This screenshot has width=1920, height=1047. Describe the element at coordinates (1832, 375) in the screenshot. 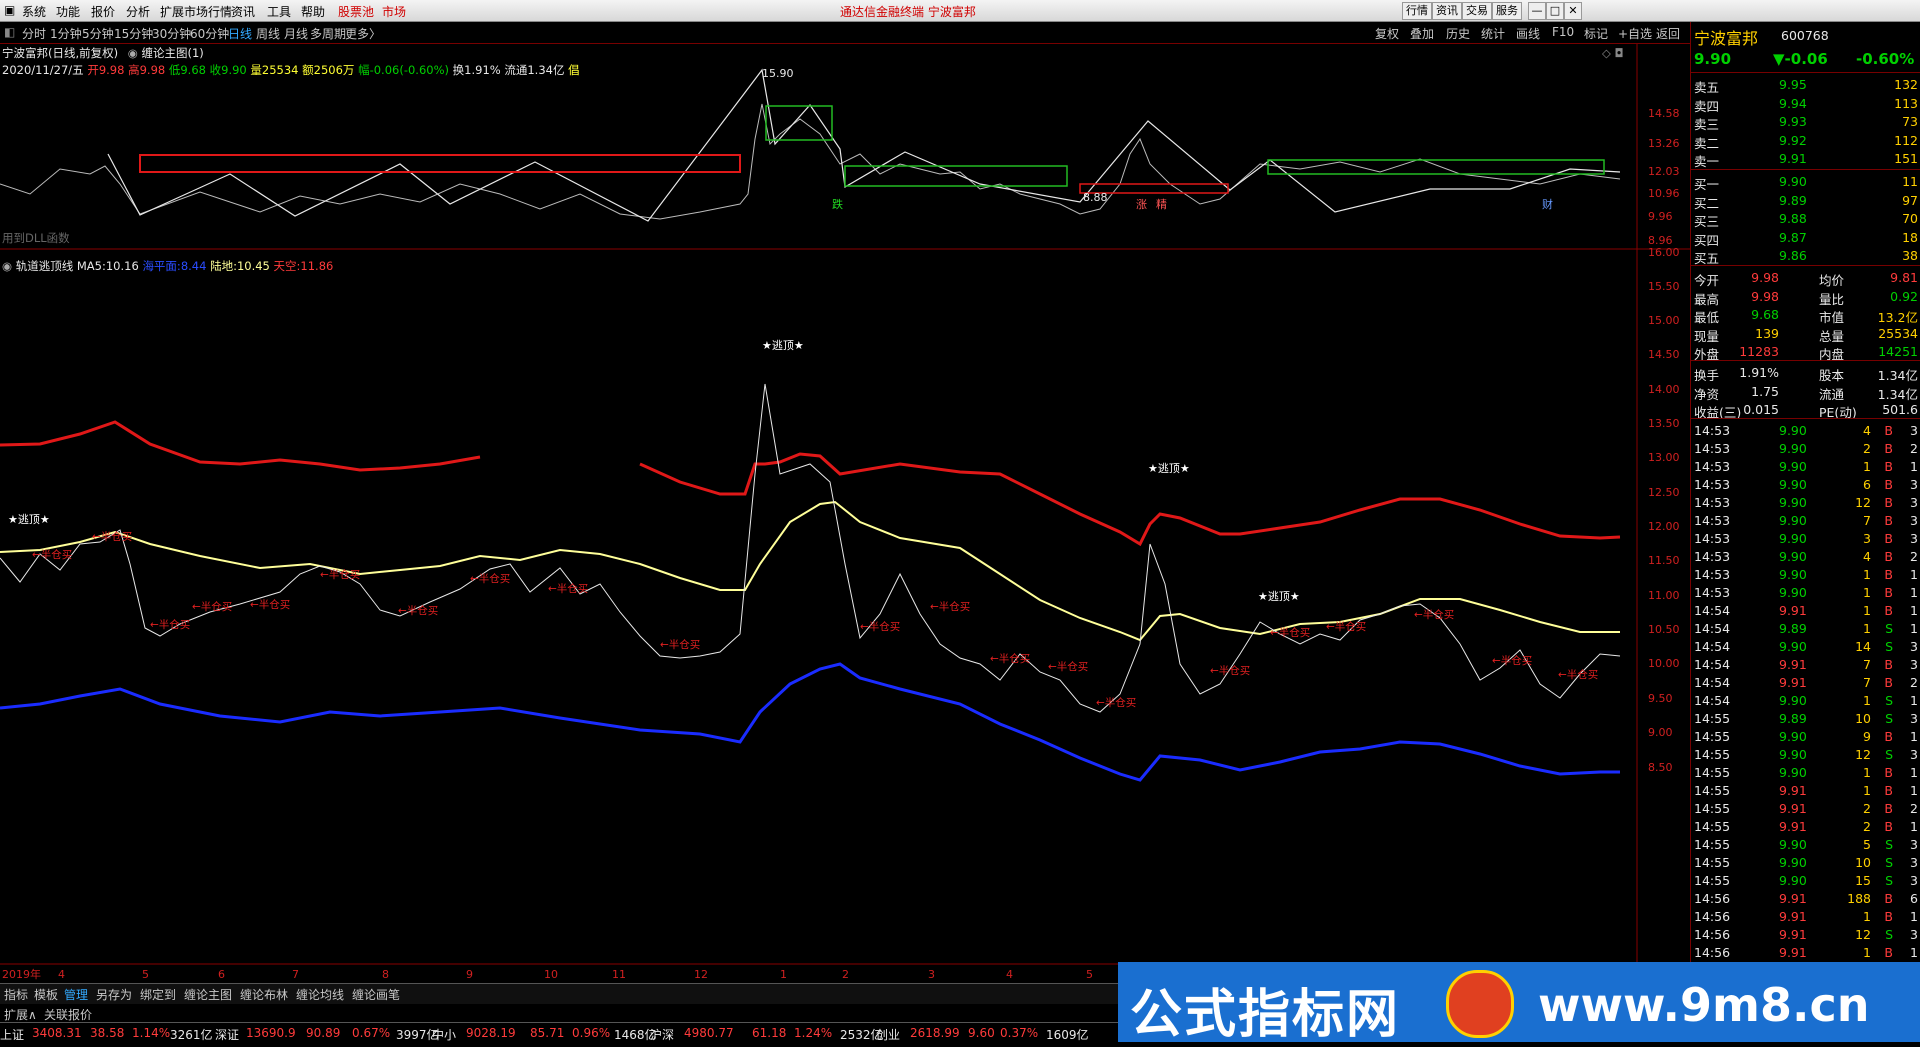

I see `stat-label: 股本` at that location.